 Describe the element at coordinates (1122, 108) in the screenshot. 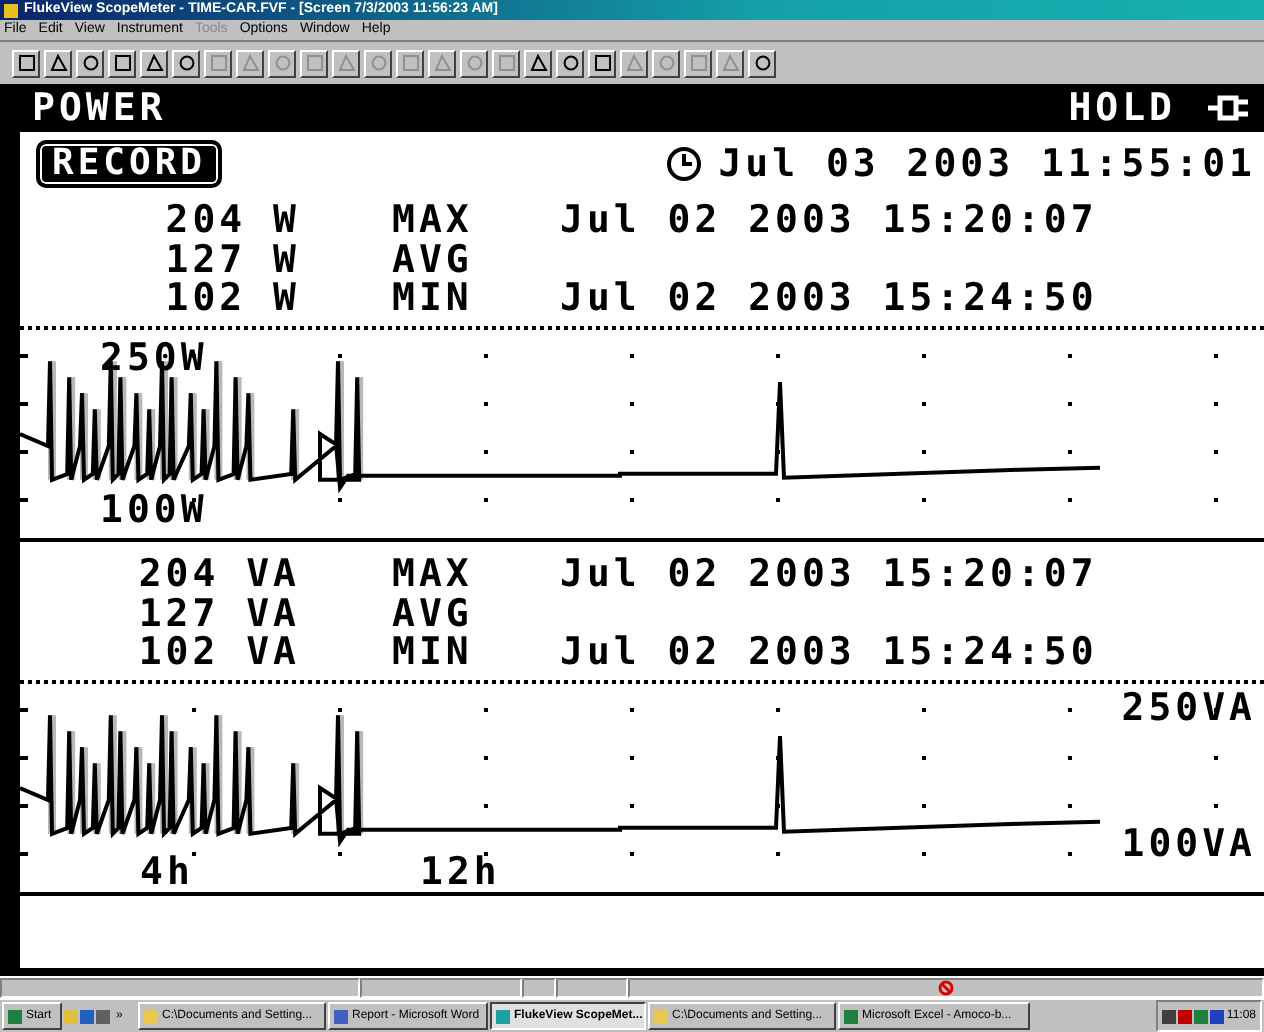

I see `hold-label: HOLD` at that location.